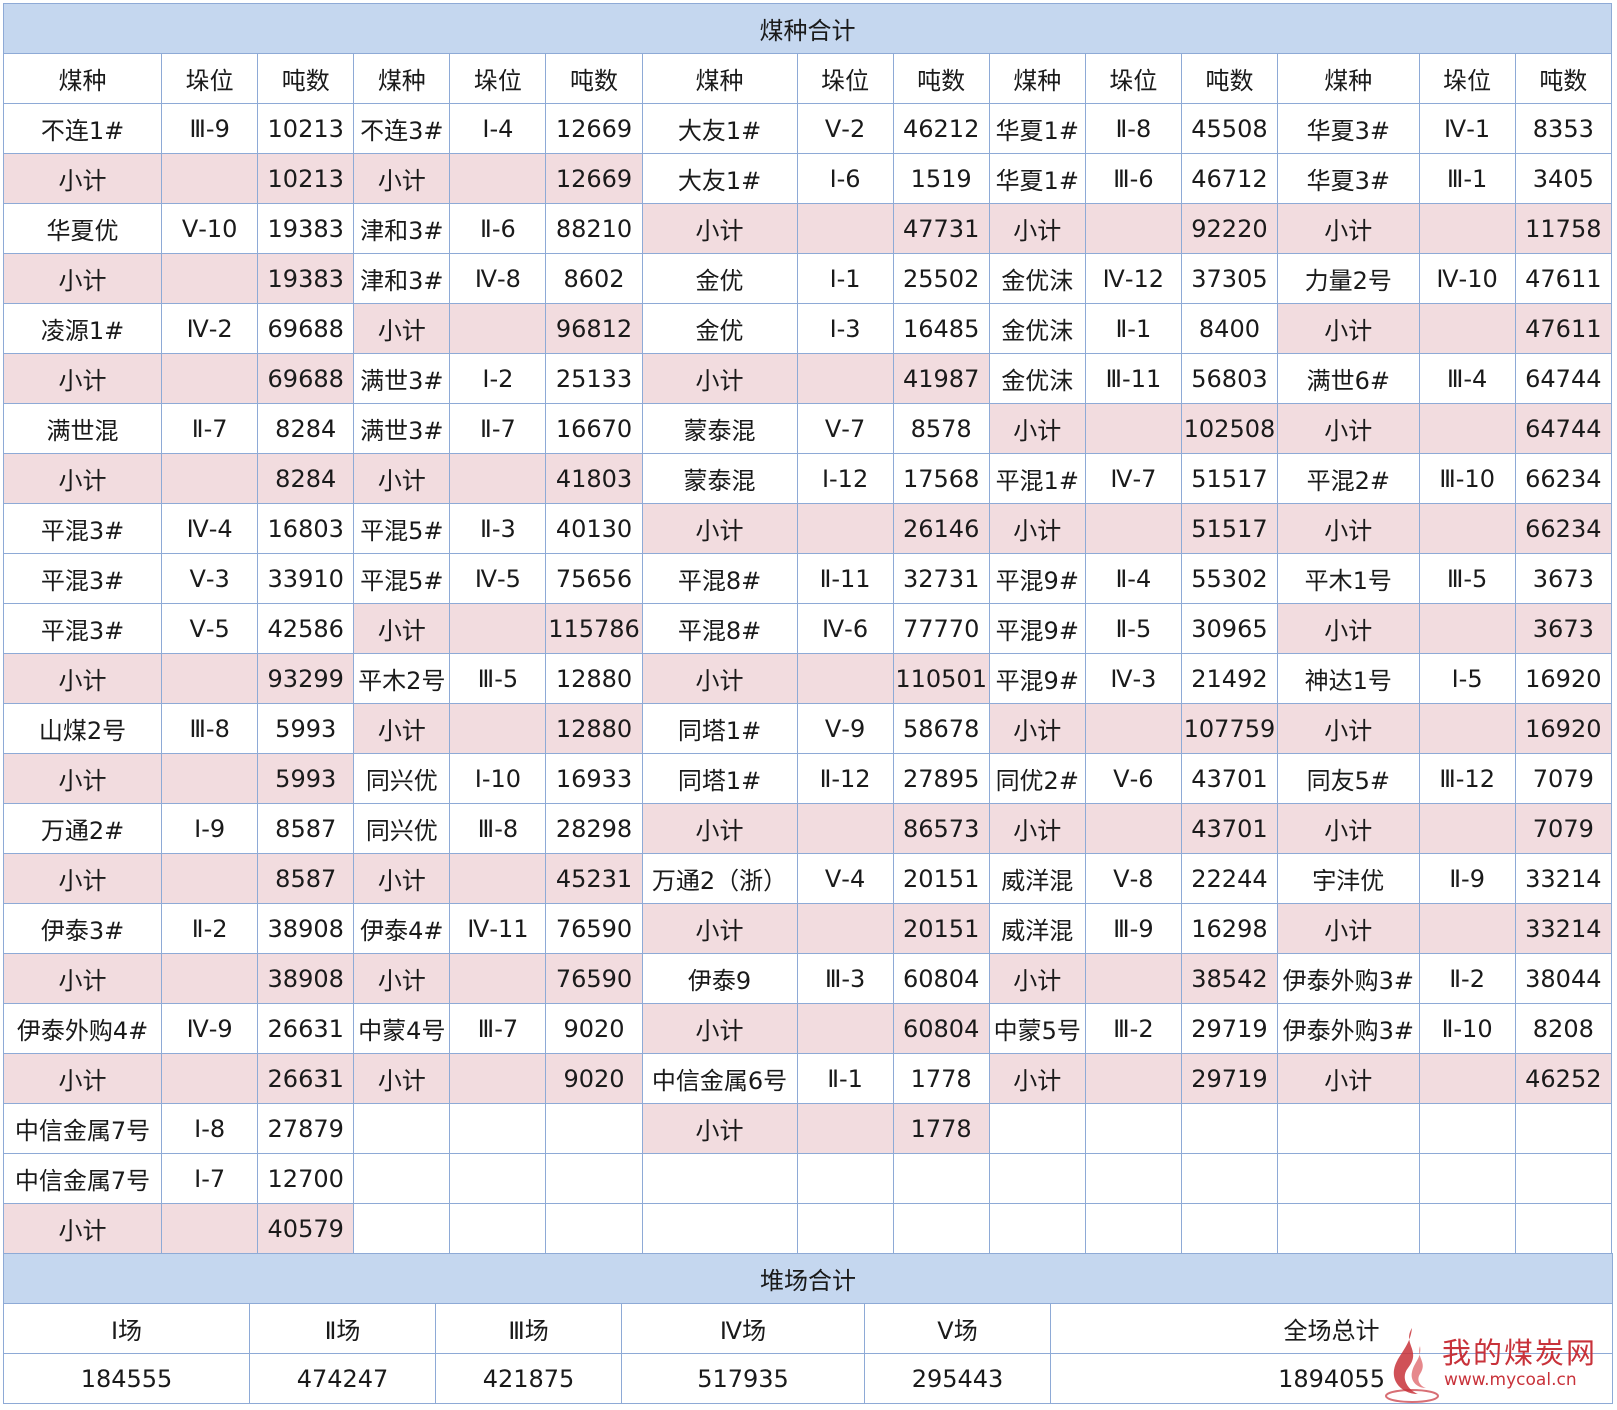 The height and width of the screenshot is (1410, 1617). I want to click on coal-type-cell: 凌源1#, so click(82, 328).